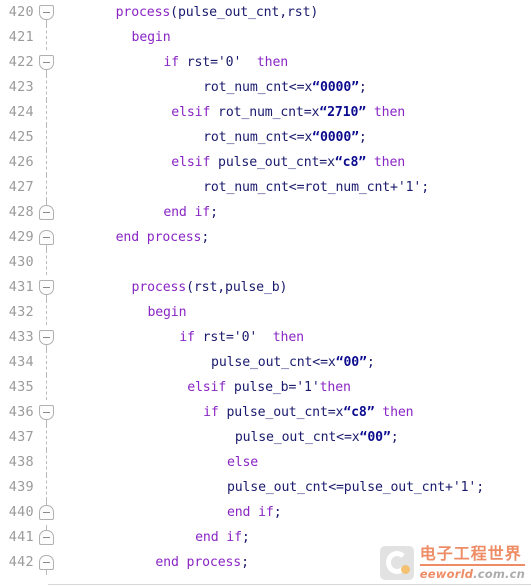 The width and height of the screenshot is (531, 586). I want to click on code-text: elsif rot_num_cnt=x“2710” then, so click(295, 112).